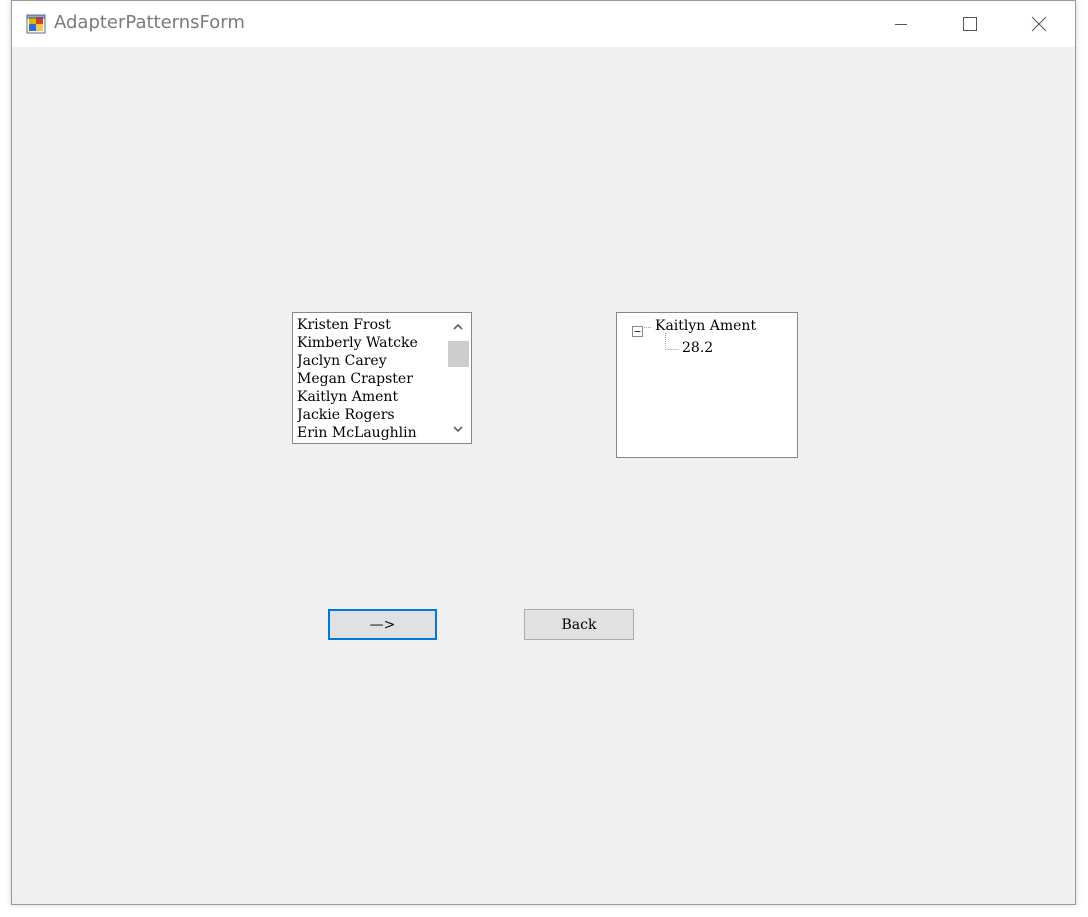 This screenshot has width=1088, height=917. What do you see at coordinates (697, 348) in the screenshot?
I see `tree-node-child: 28.2` at bounding box center [697, 348].